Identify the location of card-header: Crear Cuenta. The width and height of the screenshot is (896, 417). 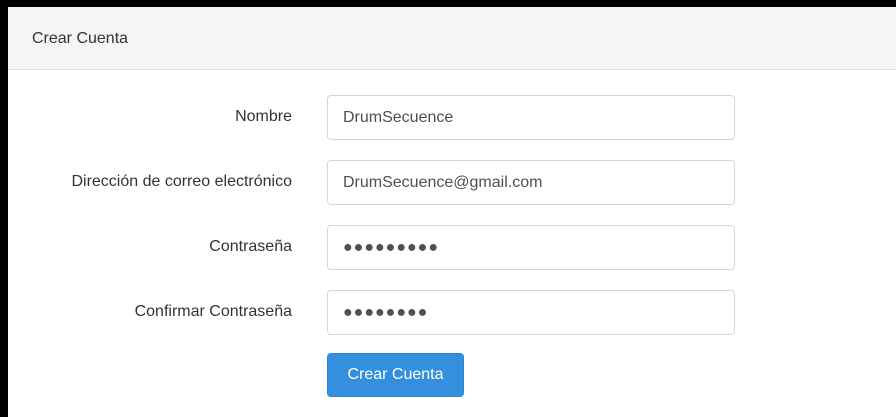
(452, 38).